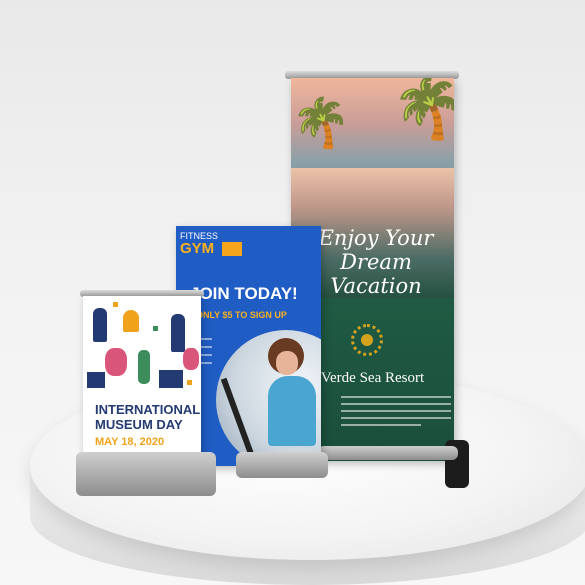 This screenshot has width=585, height=585. I want to click on museum-banner: INTERNATIONAL MUSEUM DAY MAY 18, 2020, so click(142, 382).